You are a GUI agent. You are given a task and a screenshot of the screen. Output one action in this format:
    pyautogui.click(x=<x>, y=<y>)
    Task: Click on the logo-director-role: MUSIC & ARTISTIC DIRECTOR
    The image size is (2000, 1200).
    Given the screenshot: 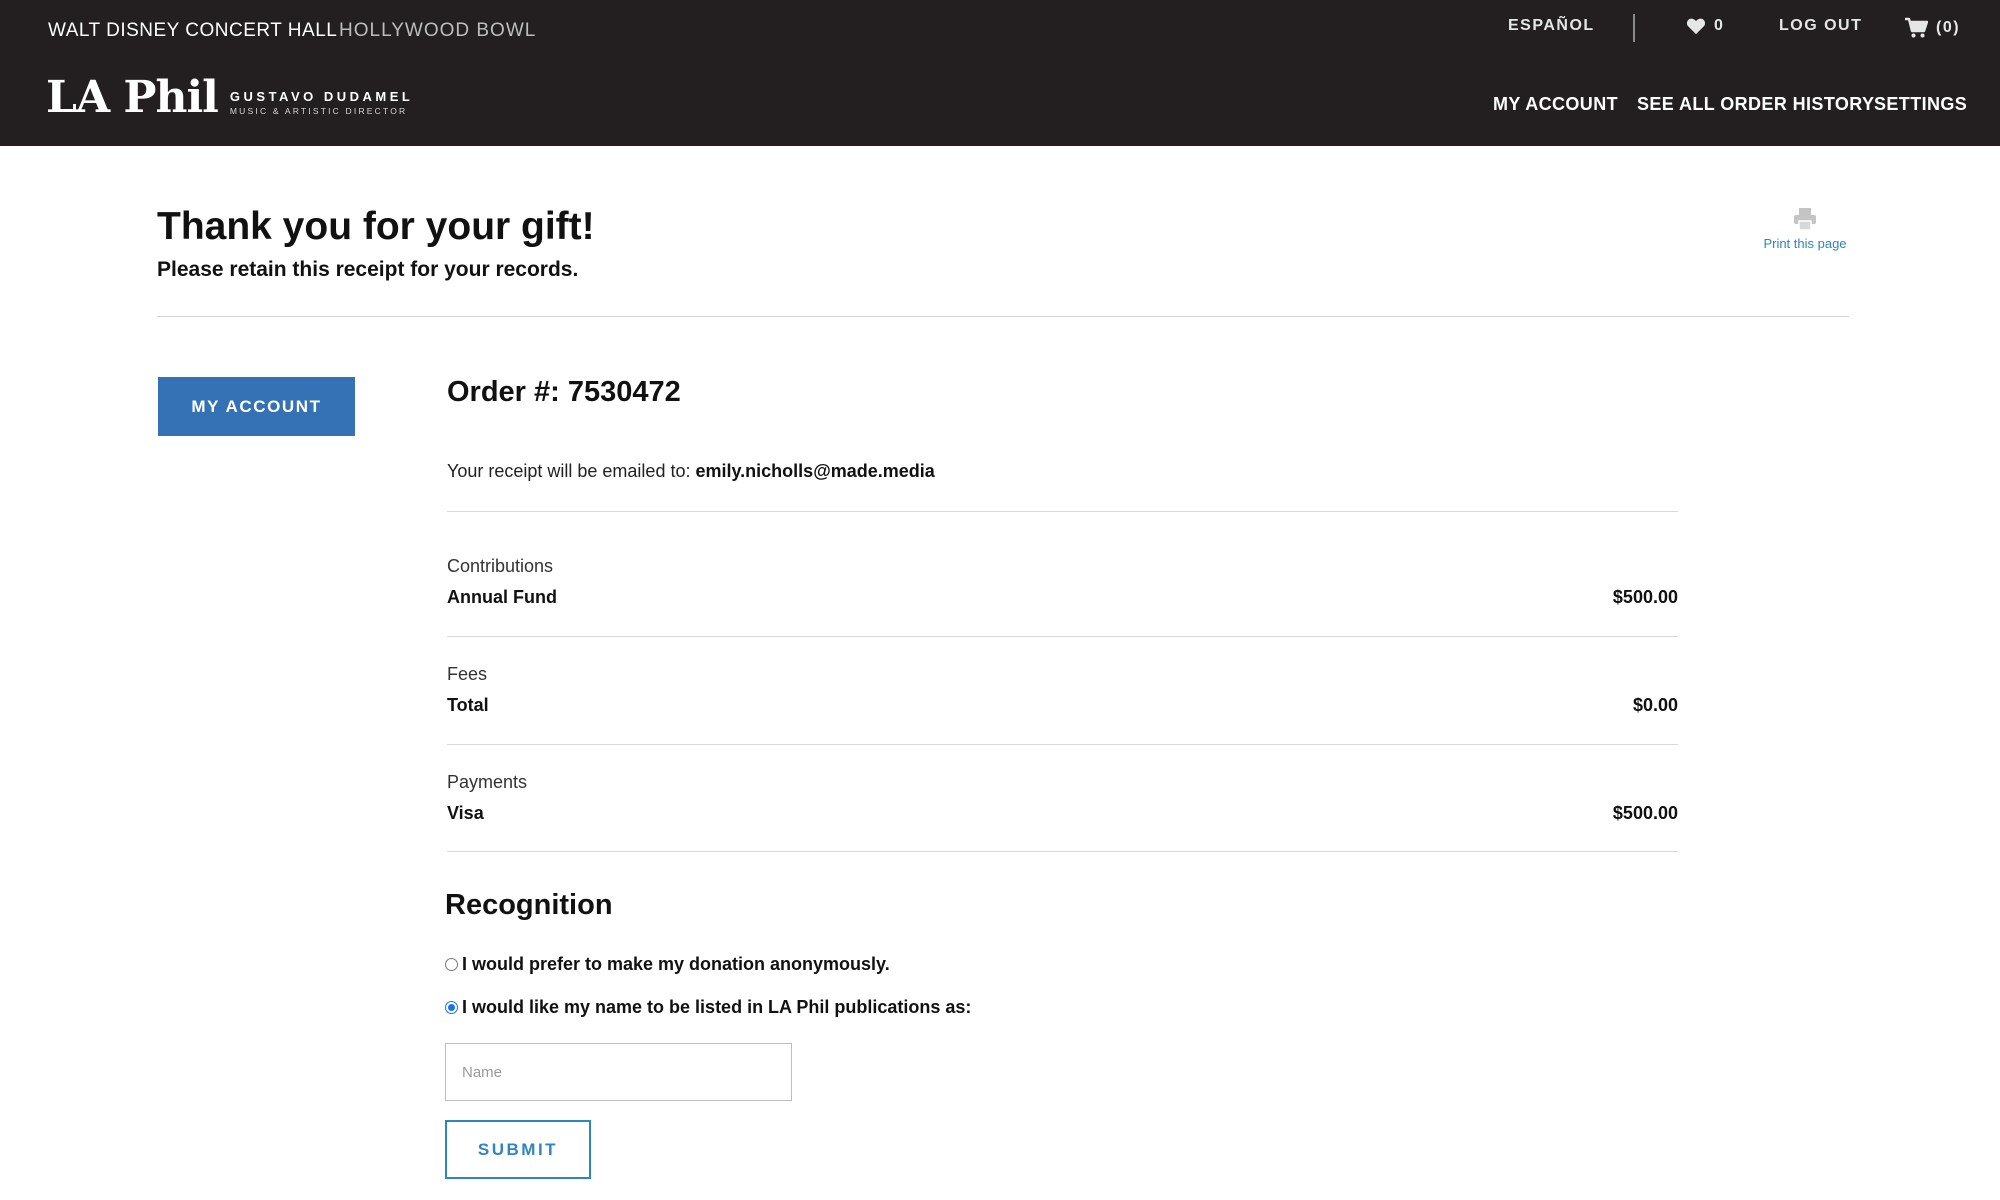 What is the action you would take?
    pyautogui.click(x=318, y=111)
    